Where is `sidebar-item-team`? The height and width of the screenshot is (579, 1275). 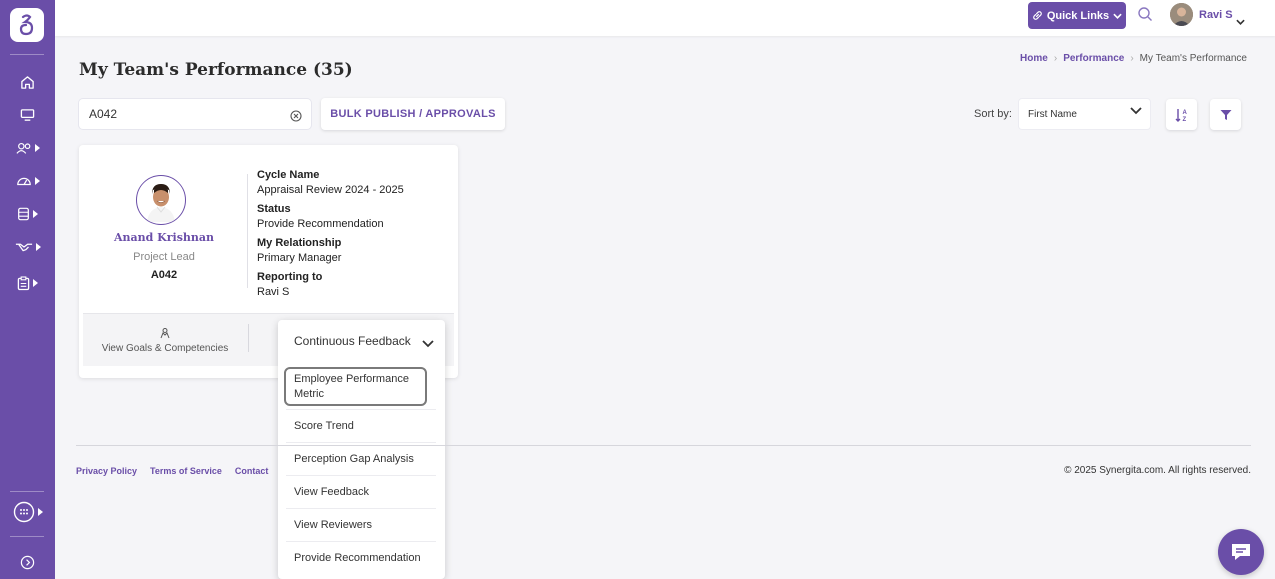 sidebar-item-team is located at coordinates (27, 148).